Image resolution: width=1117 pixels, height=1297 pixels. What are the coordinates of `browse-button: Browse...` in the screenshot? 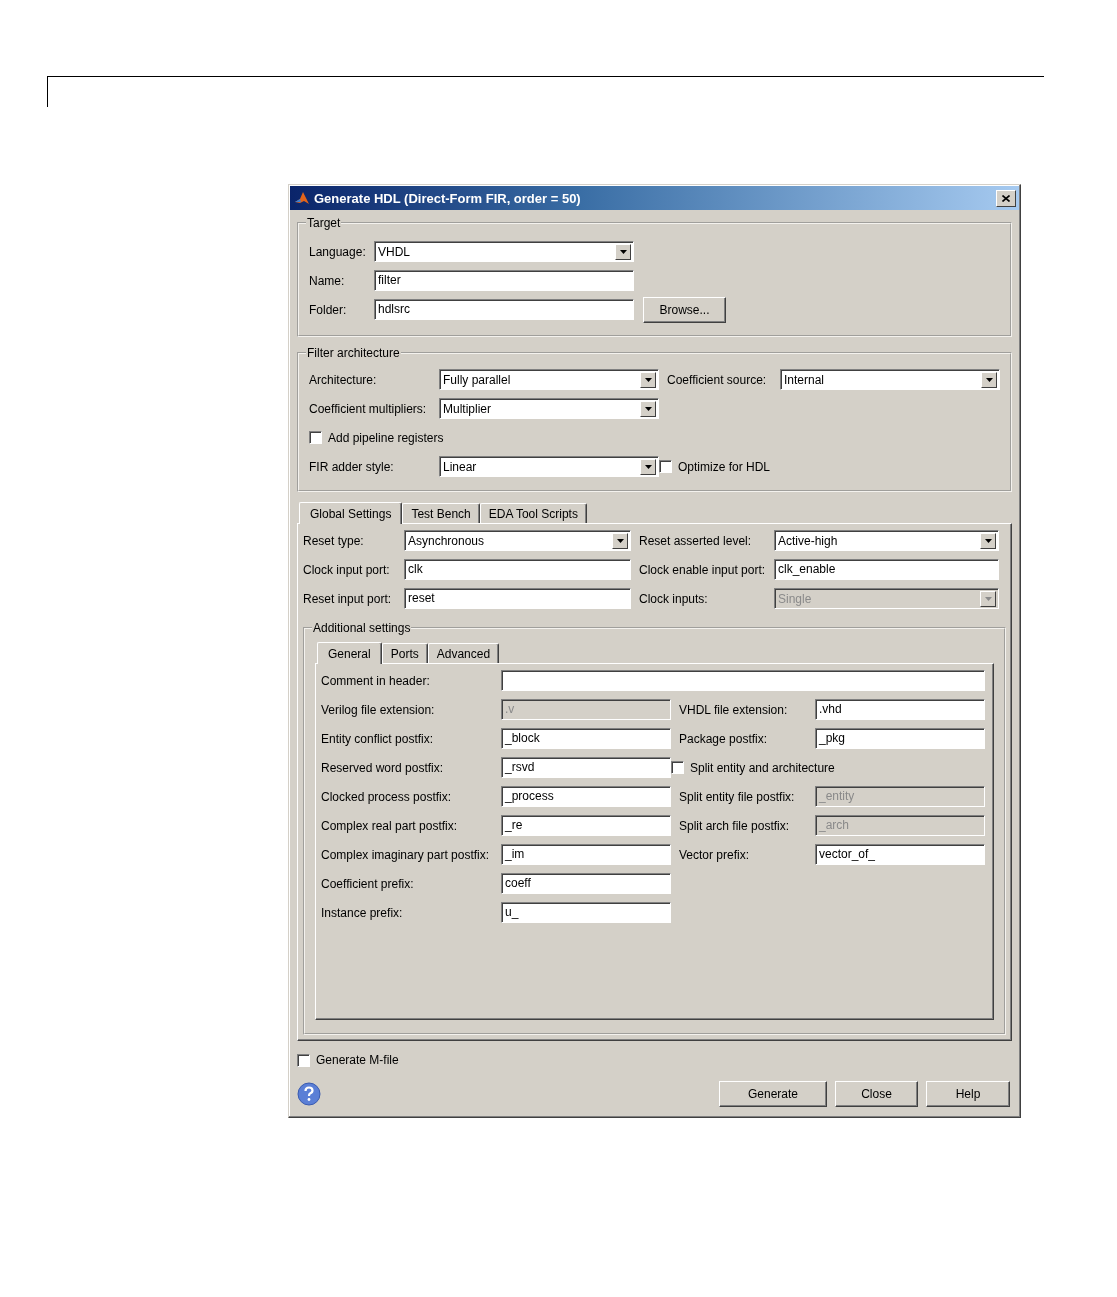 It's located at (684, 309).